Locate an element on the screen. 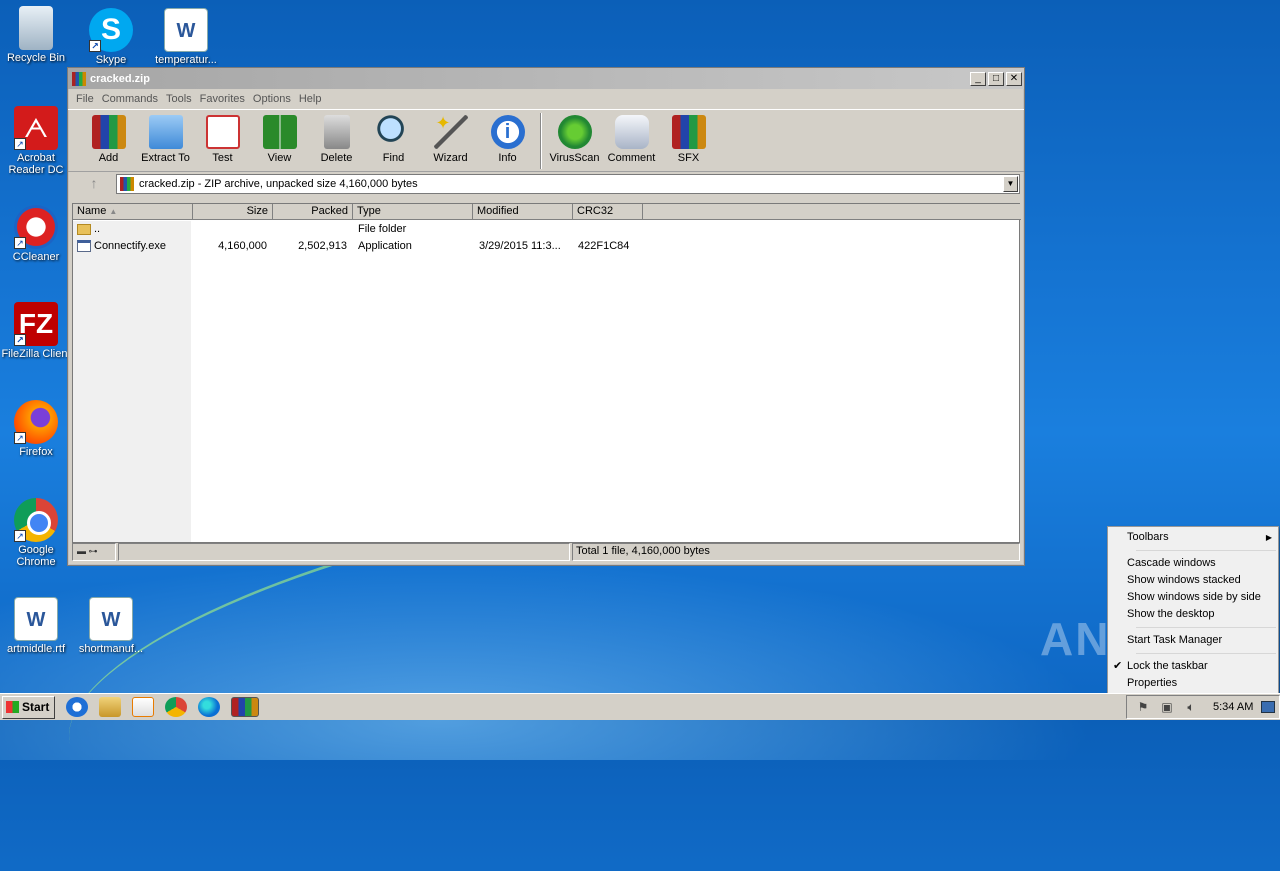  sfx-icon is located at coordinates (688, 132).